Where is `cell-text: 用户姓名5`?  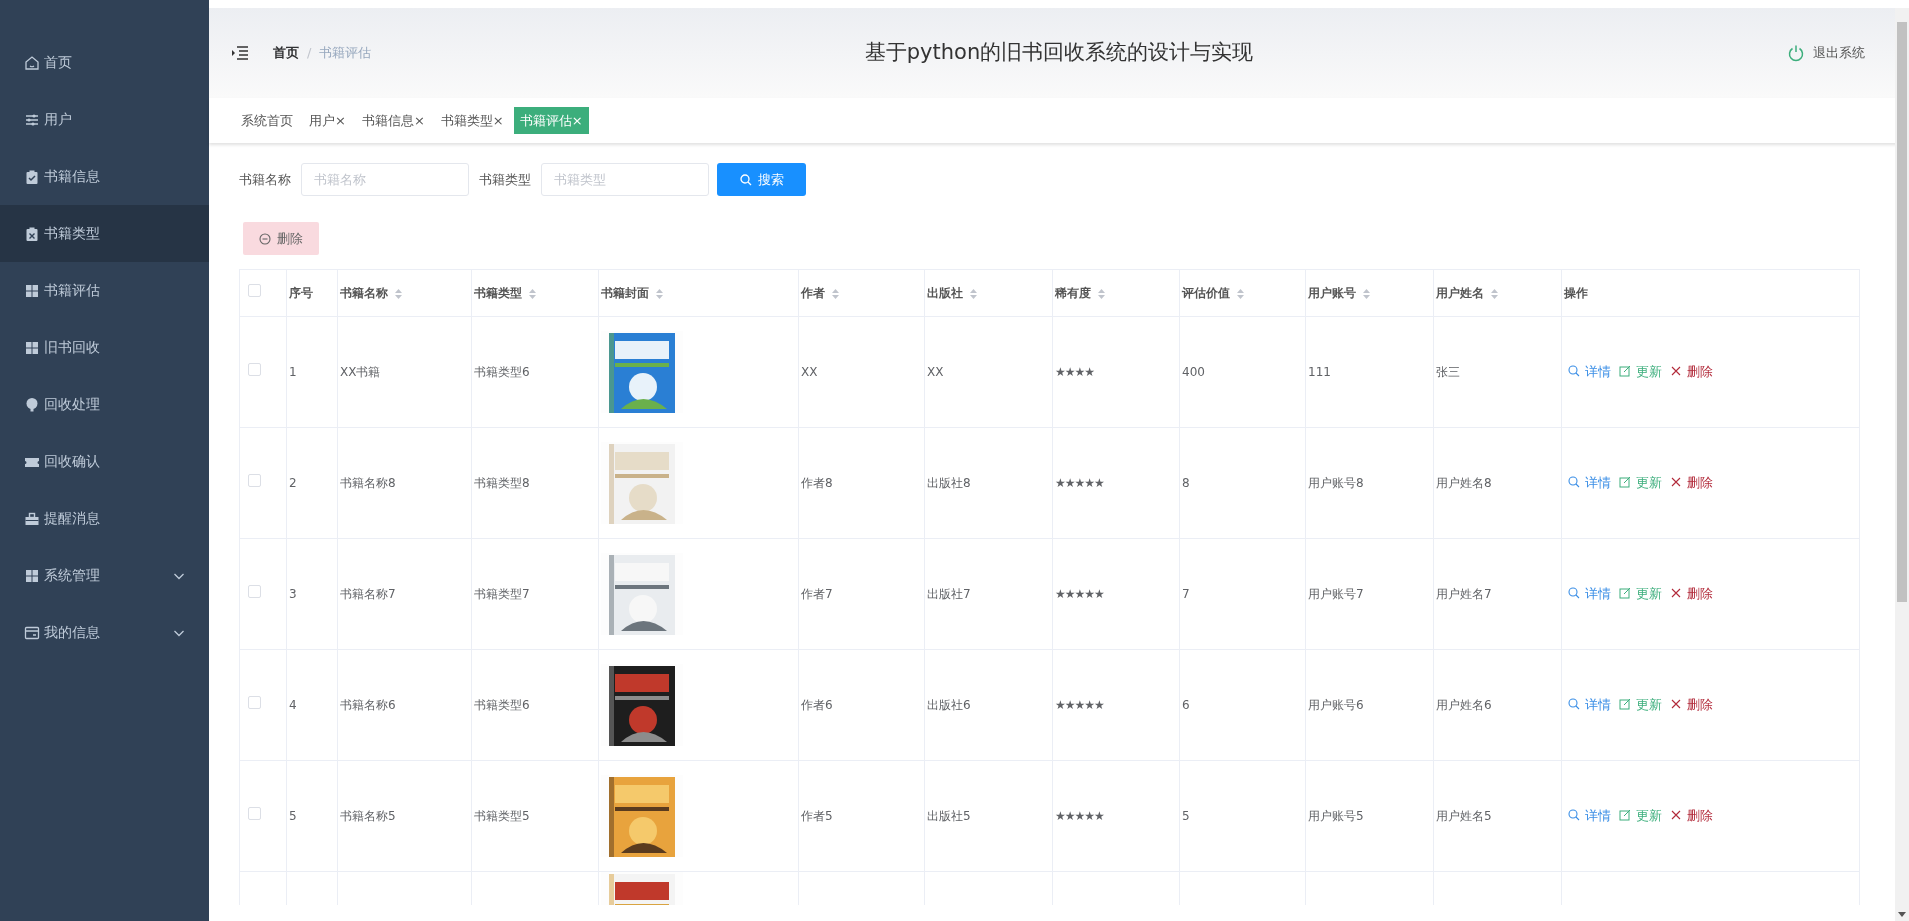 cell-text: 用户姓名5 is located at coordinates (1464, 816).